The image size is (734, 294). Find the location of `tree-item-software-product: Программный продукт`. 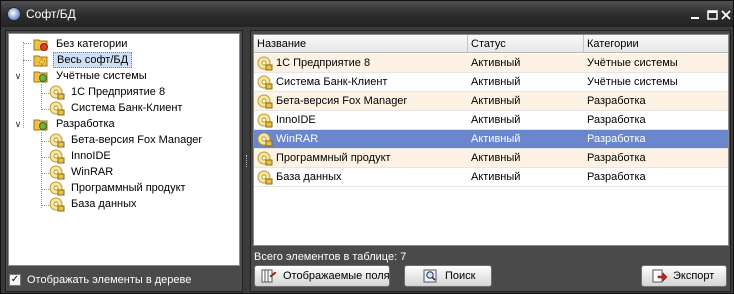

tree-item-software-product: Программный продукт is located at coordinates (139, 188).